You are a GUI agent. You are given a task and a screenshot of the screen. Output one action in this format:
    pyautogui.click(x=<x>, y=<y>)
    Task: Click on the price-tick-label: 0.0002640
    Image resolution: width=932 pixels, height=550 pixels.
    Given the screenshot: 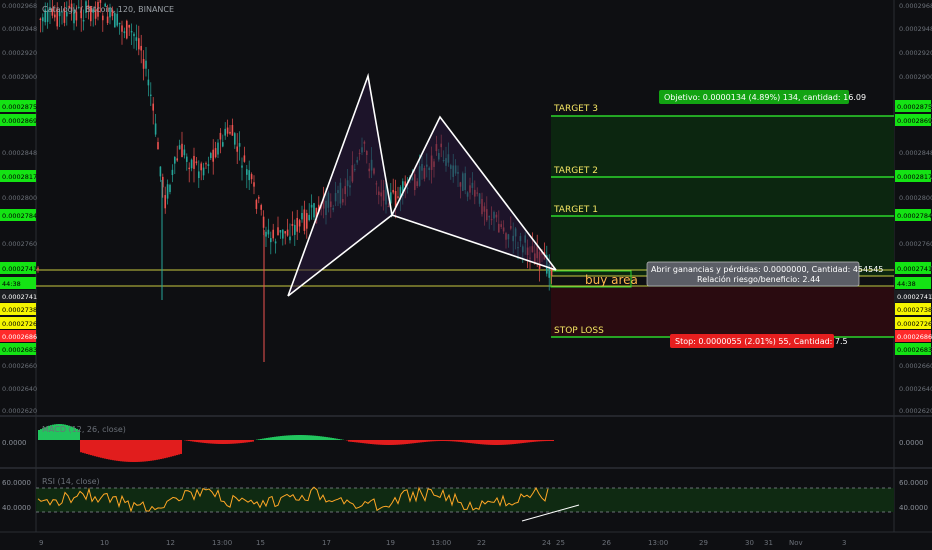 What is the action you would take?
    pyautogui.click(x=915, y=389)
    